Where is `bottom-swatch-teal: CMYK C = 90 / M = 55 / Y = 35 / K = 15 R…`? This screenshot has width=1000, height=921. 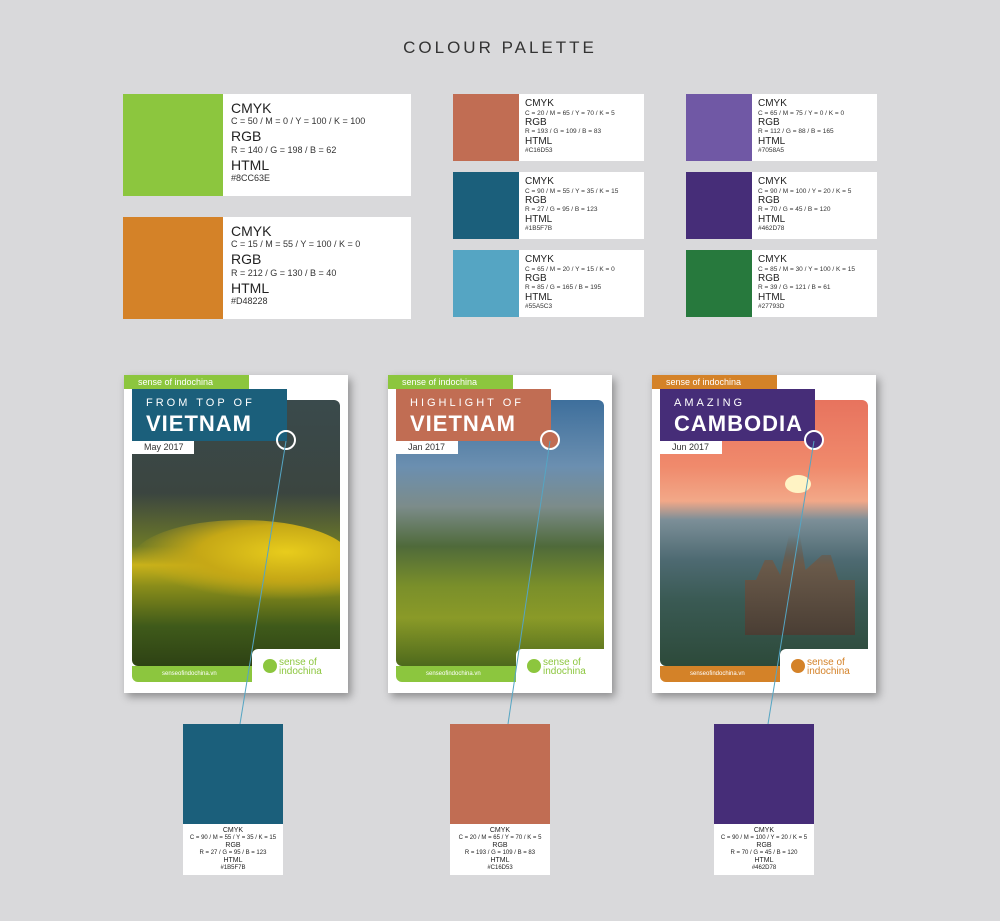
bottom-swatch-teal: CMYK C = 90 / M = 55 / Y = 35 / K = 15 R… is located at coordinates (233, 799).